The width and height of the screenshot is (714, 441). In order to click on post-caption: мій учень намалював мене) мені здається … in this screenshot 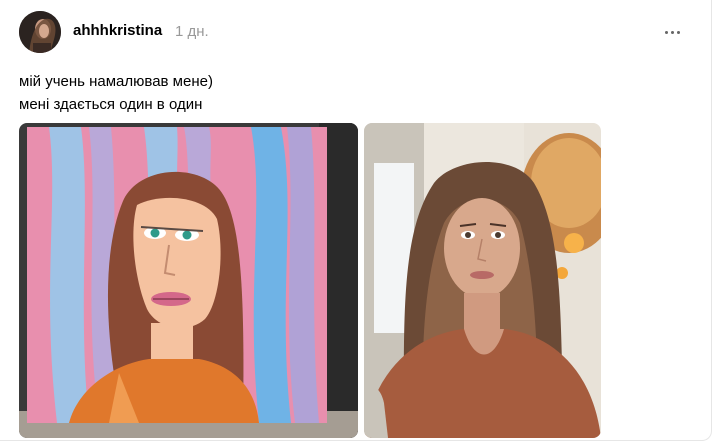, I will do `click(116, 93)`.